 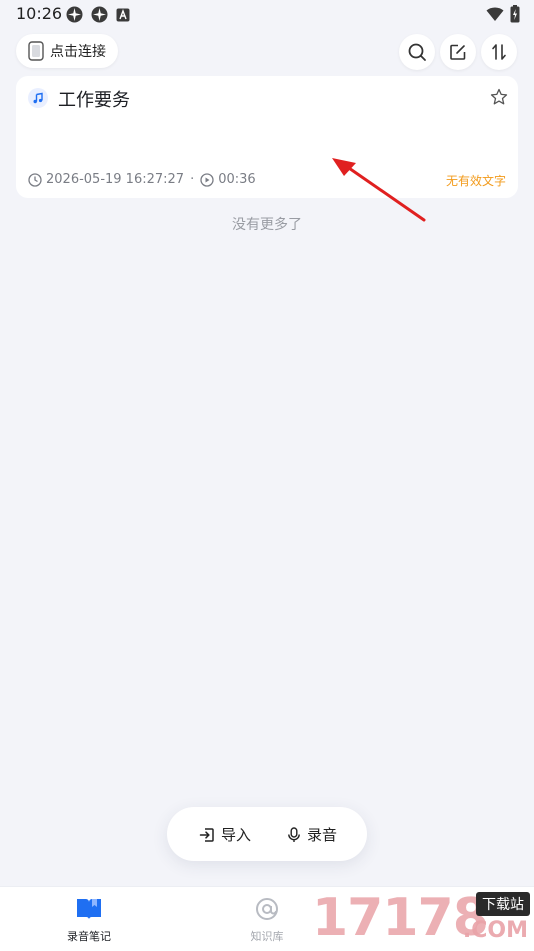 I want to click on record-label: 录音, so click(x=322, y=835).